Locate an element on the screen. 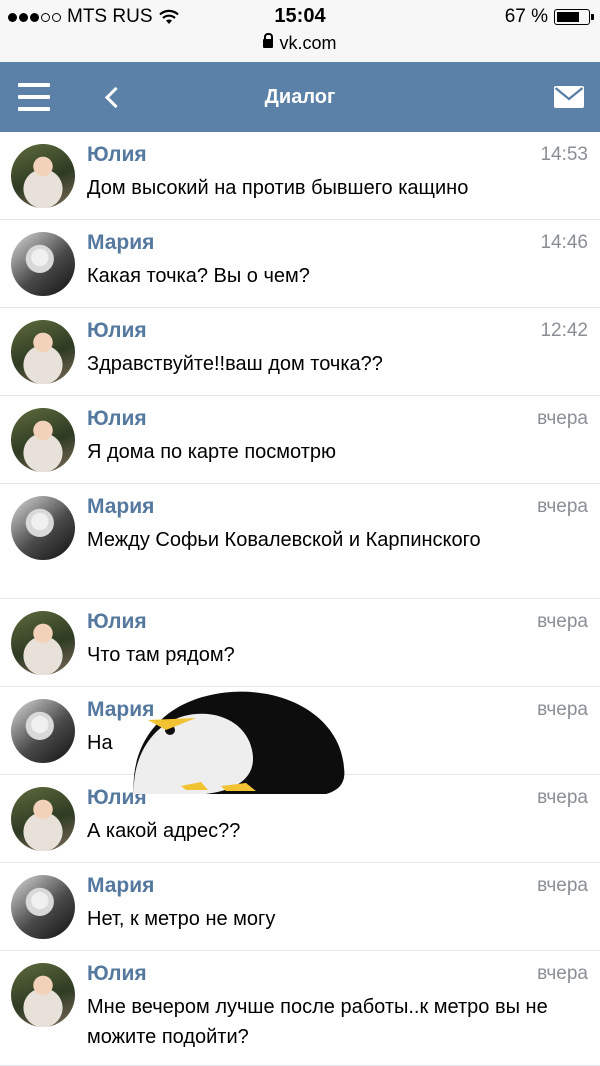 This screenshot has width=600, height=1066. message-text: Нет, к метро не могу is located at coordinates (181, 919).